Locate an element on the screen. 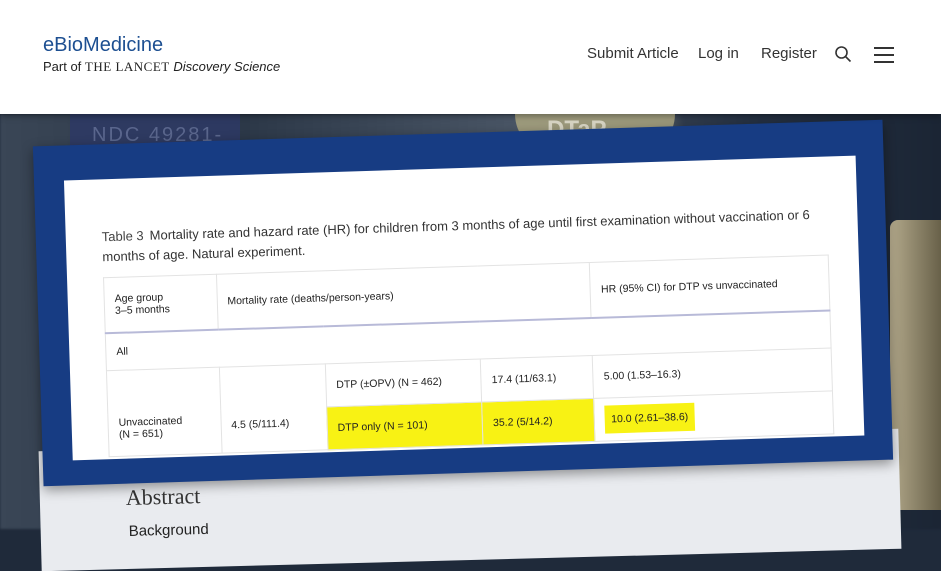  login-link: Log in is located at coordinates (718, 53).